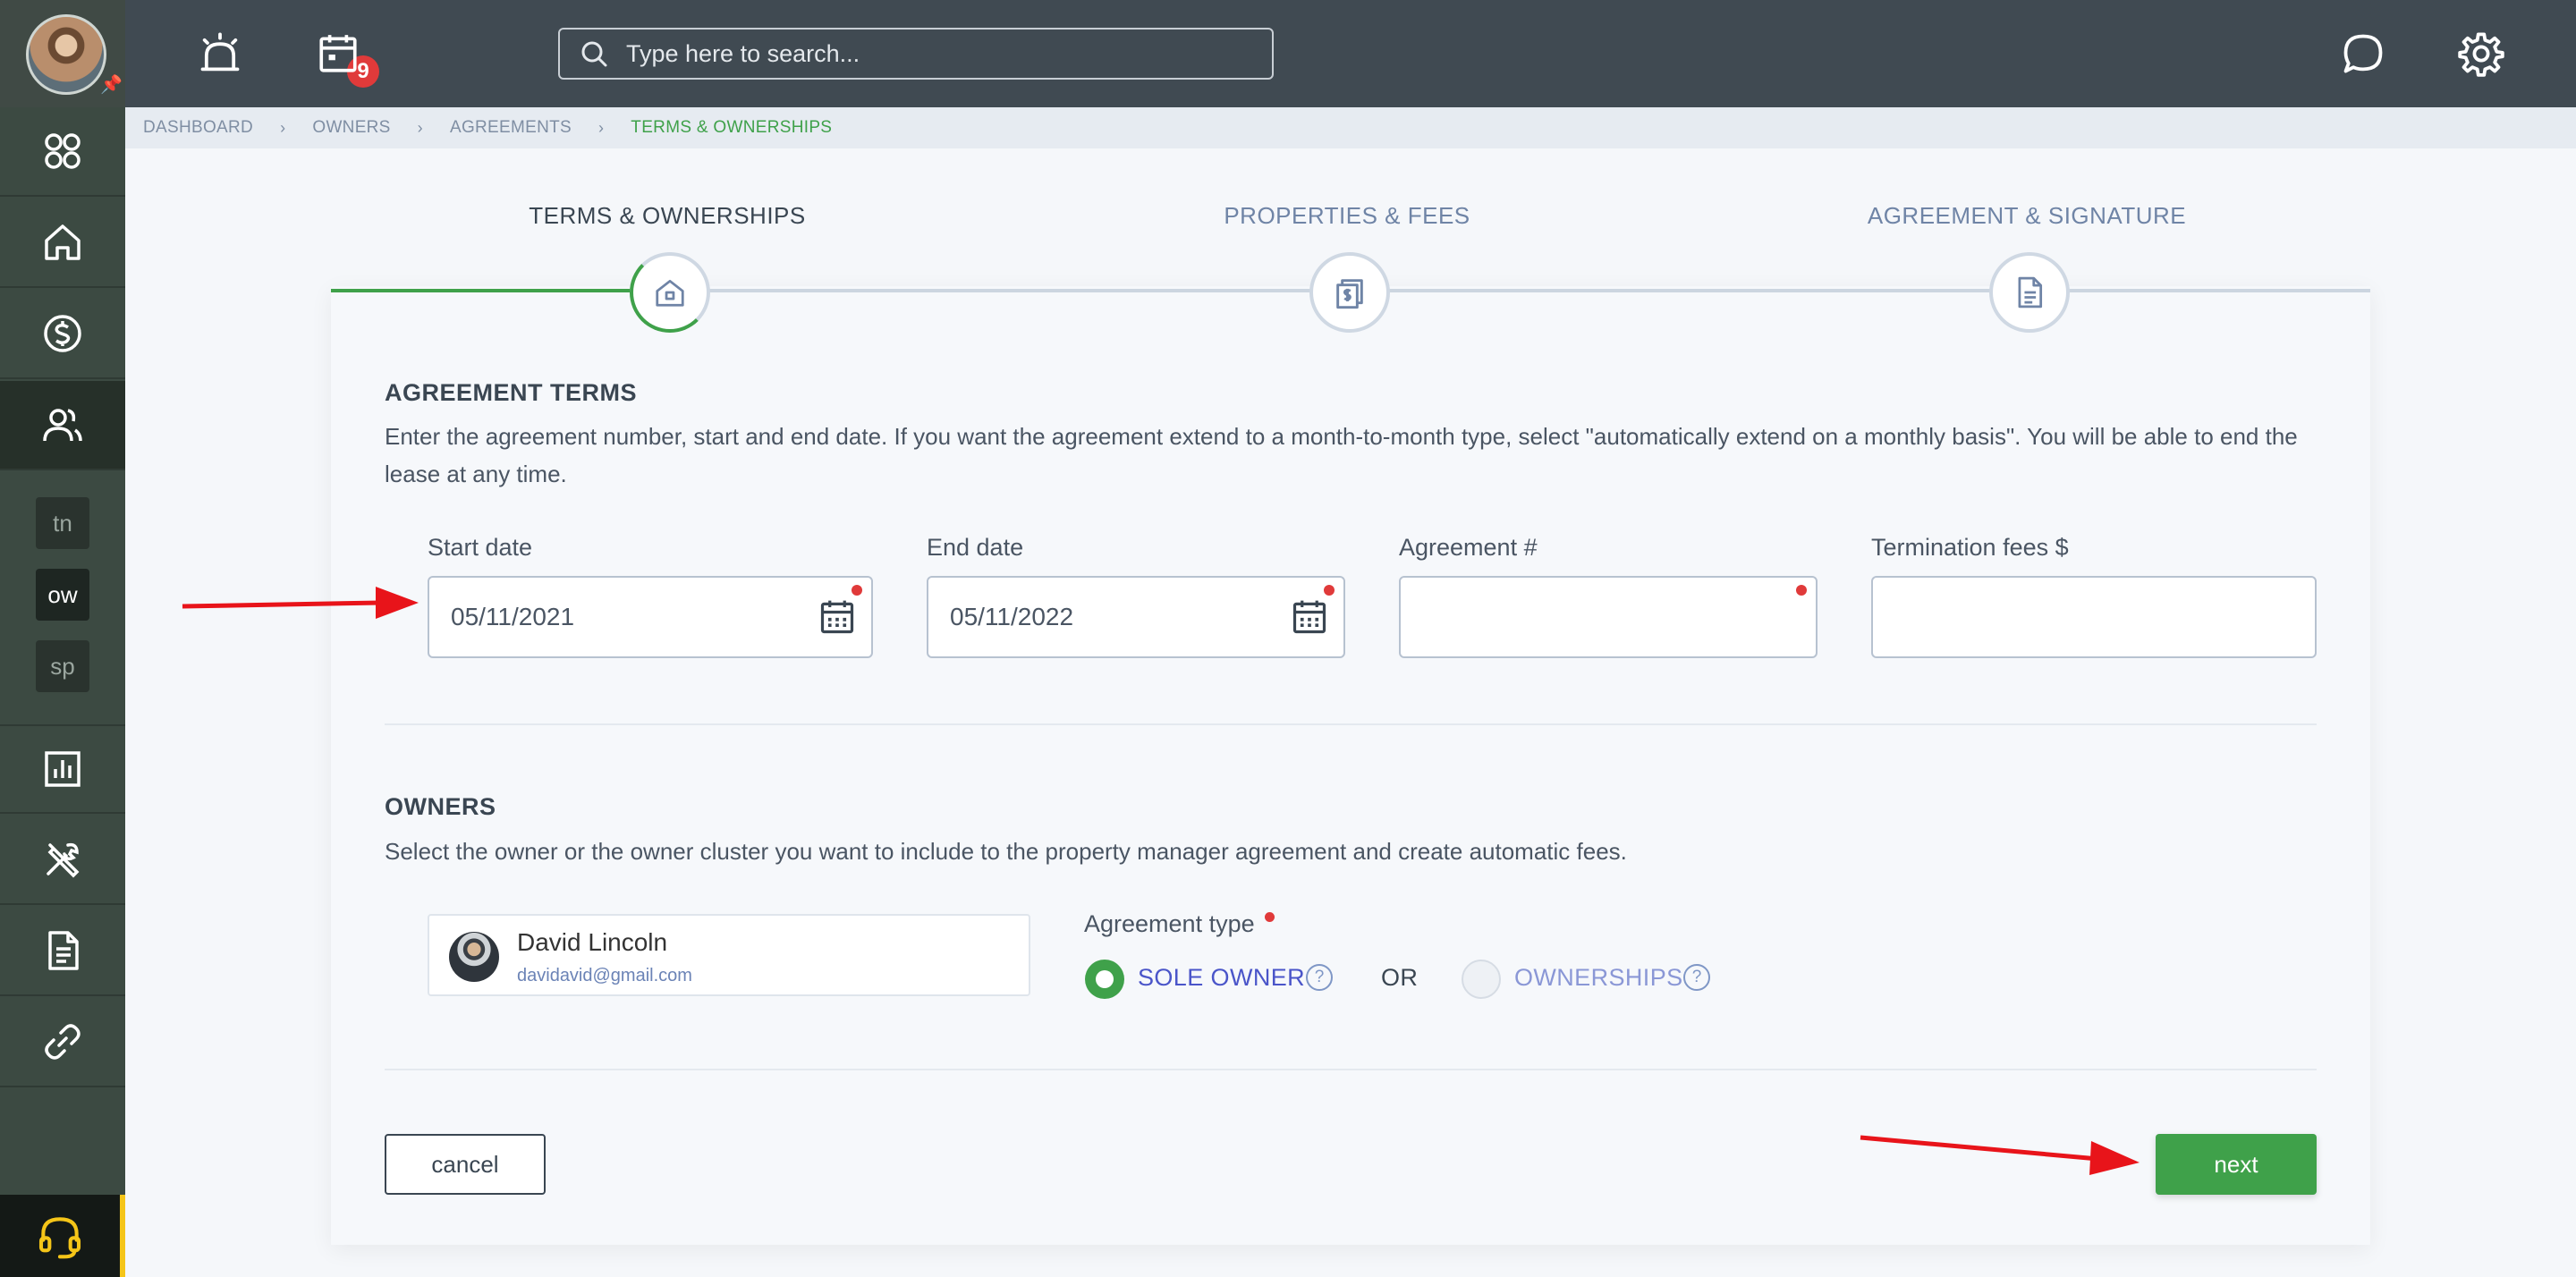 This screenshot has height=1277, width=2576. I want to click on tools-icon, so click(63, 860).